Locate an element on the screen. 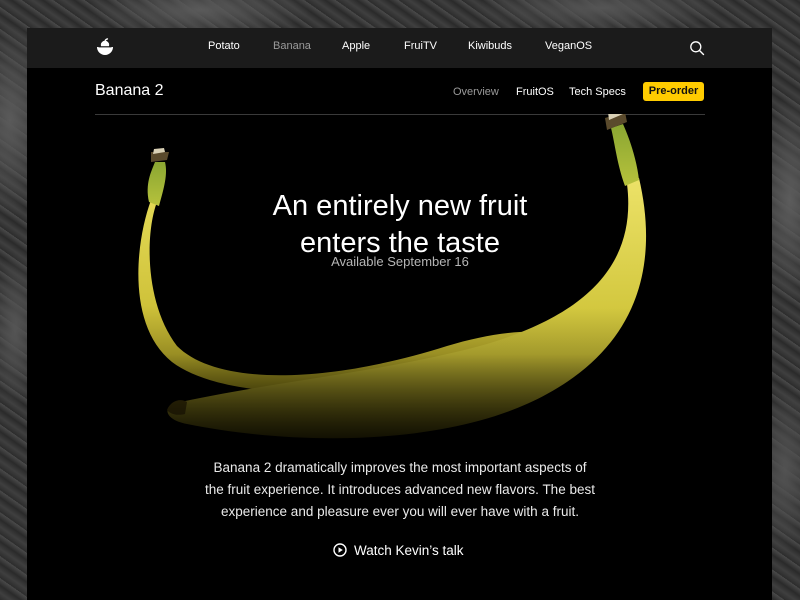 This screenshot has width=800, height=600. availability-date: Available September 16 is located at coordinates (400, 261).